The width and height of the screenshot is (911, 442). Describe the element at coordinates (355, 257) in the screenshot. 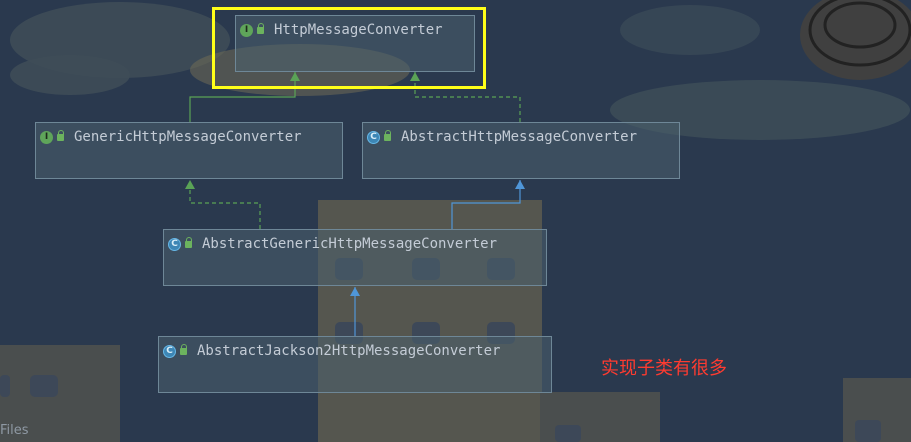

I see `node-abstract-generic-http-message-converter: C AbstractGenericHttpMessageConverter` at that location.